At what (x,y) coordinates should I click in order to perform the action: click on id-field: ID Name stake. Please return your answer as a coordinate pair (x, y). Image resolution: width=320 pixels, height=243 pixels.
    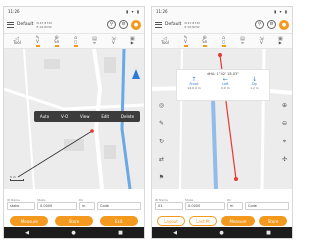
    Looking at the image, I should click on (21, 204).